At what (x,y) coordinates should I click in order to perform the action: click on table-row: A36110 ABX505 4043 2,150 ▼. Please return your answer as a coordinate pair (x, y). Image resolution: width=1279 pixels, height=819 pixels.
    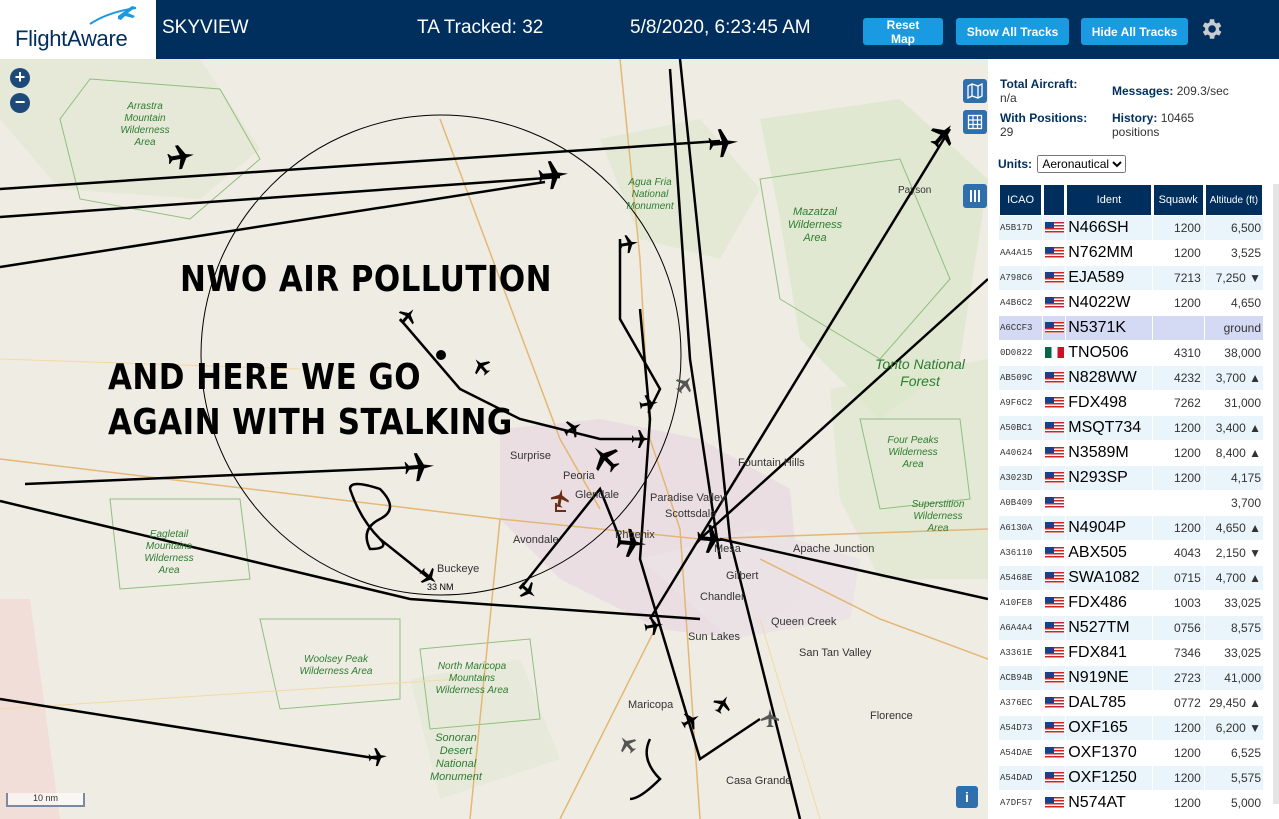
    Looking at the image, I should click on (1131, 553).